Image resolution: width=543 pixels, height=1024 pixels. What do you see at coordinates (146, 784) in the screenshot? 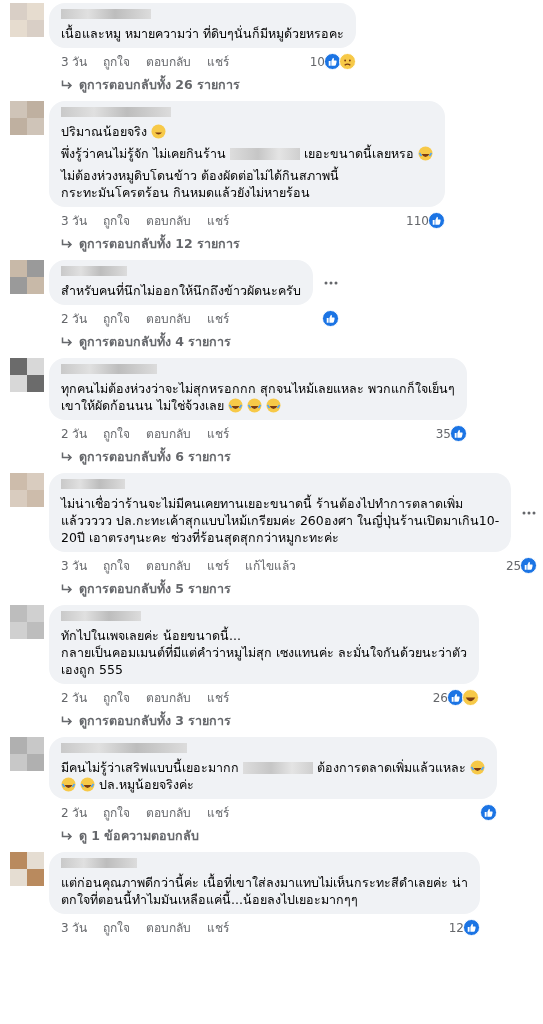
I see `comment-text: ปล.หมูน้อยจริงค่ะ` at bounding box center [146, 784].